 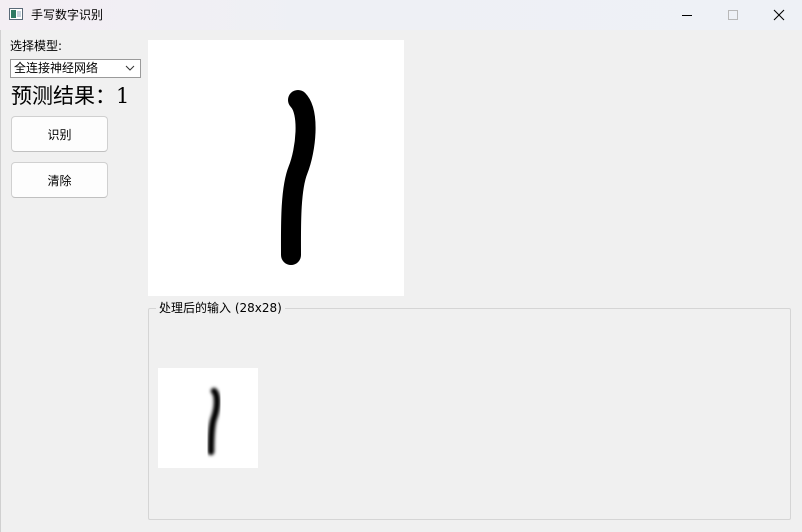 I want to click on recognize-button-label: 识别, so click(x=59, y=134).